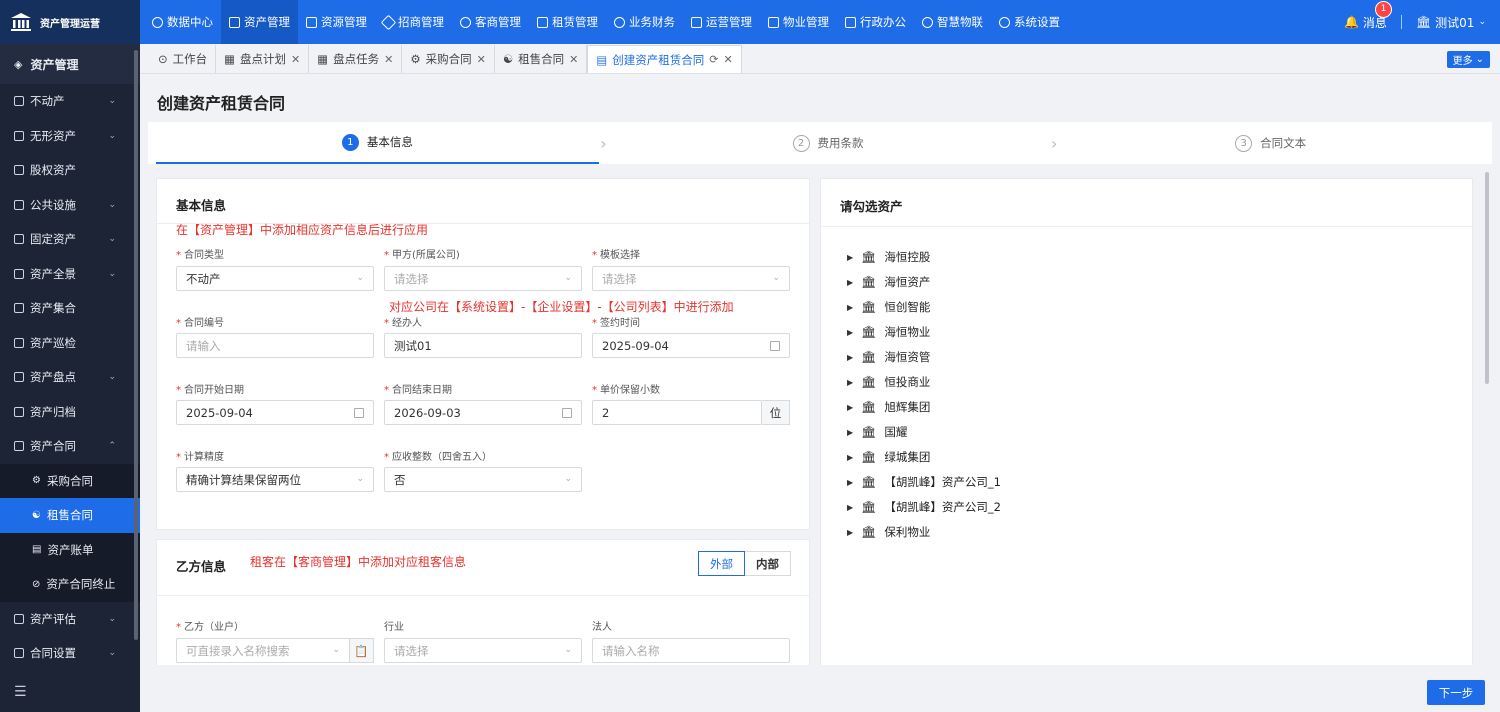 This screenshot has width=1500, height=712. Describe the element at coordinates (1456, 692) in the screenshot. I see `next-step-button: 下一步` at that location.